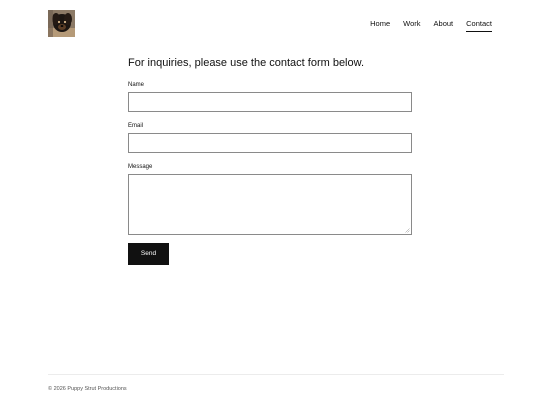 Image resolution: width=540 pixels, height=405 pixels. I want to click on email-field, so click(270, 143).